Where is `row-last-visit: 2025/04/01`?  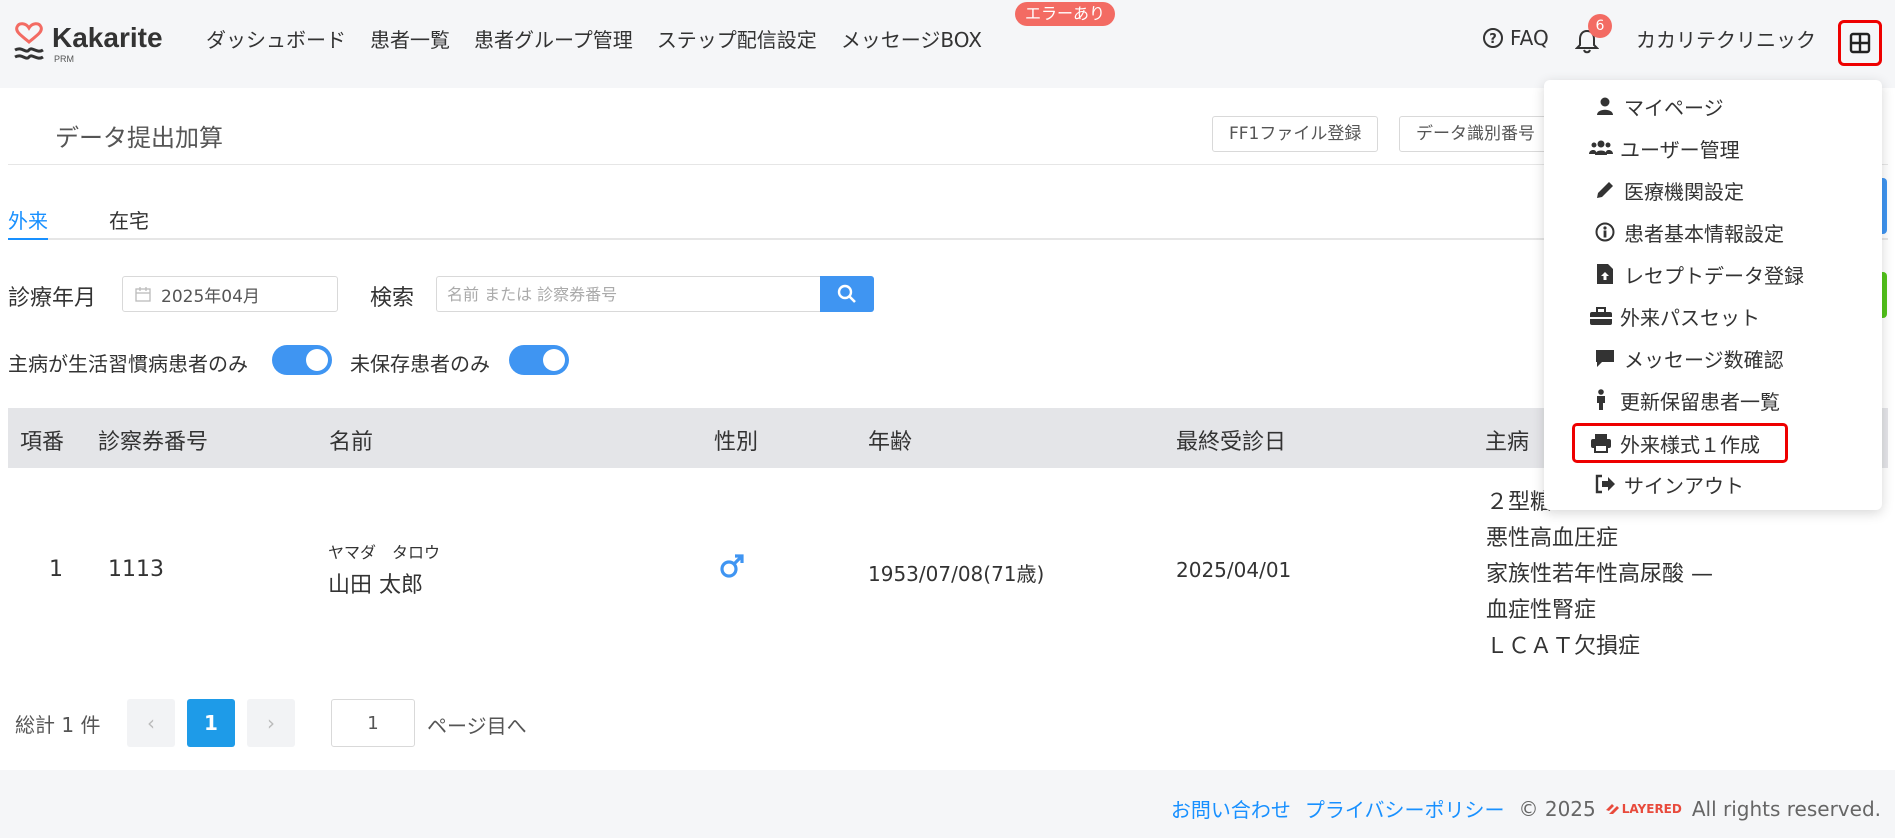
row-last-visit: 2025/04/01 is located at coordinates (1234, 570).